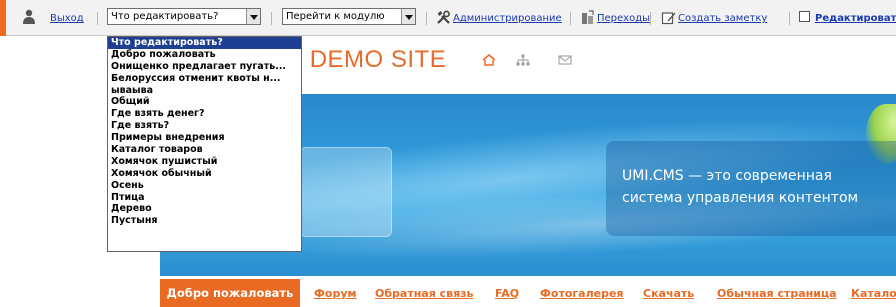  What do you see at coordinates (804, 16) in the screenshot?
I see `edit-mode-checkbox` at bounding box center [804, 16].